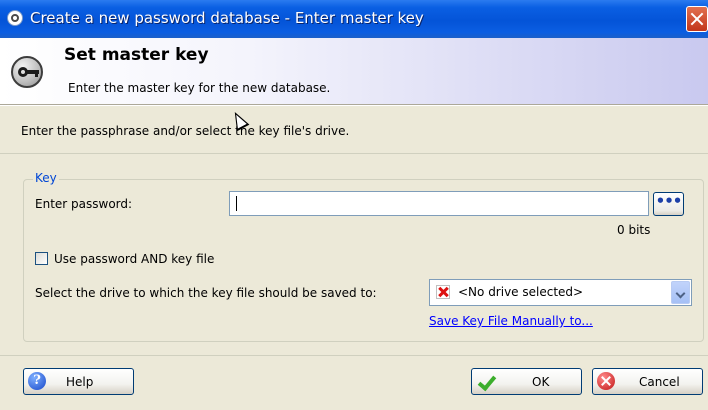  I want to click on ok-check-icon, so click(486, 382).